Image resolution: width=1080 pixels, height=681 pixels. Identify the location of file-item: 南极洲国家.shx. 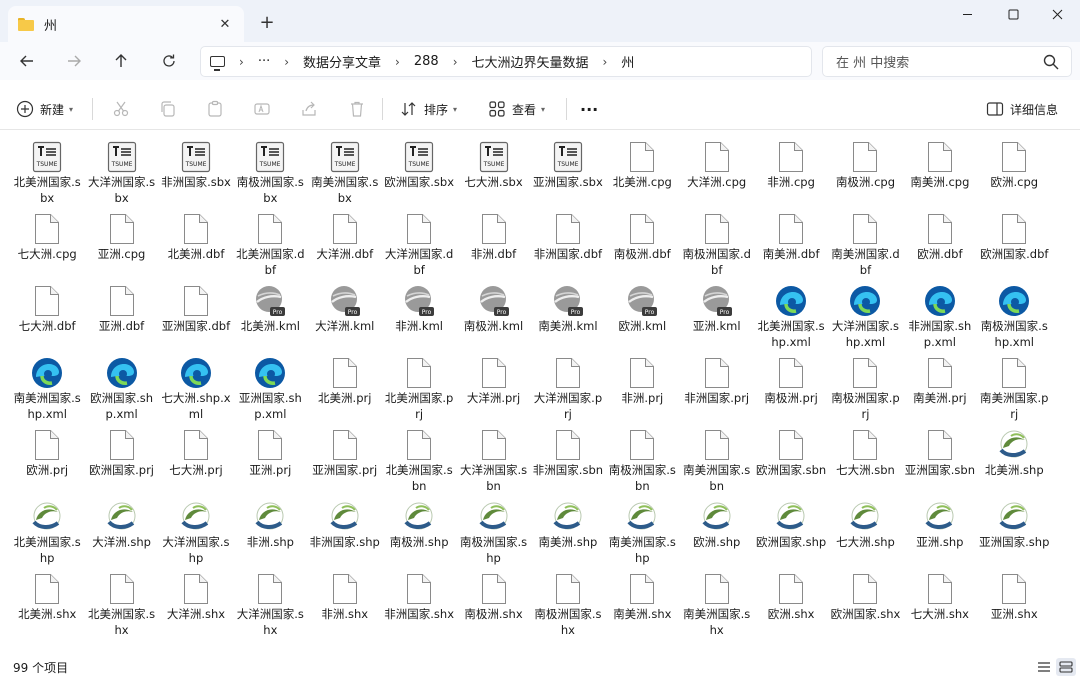
(568, 608).